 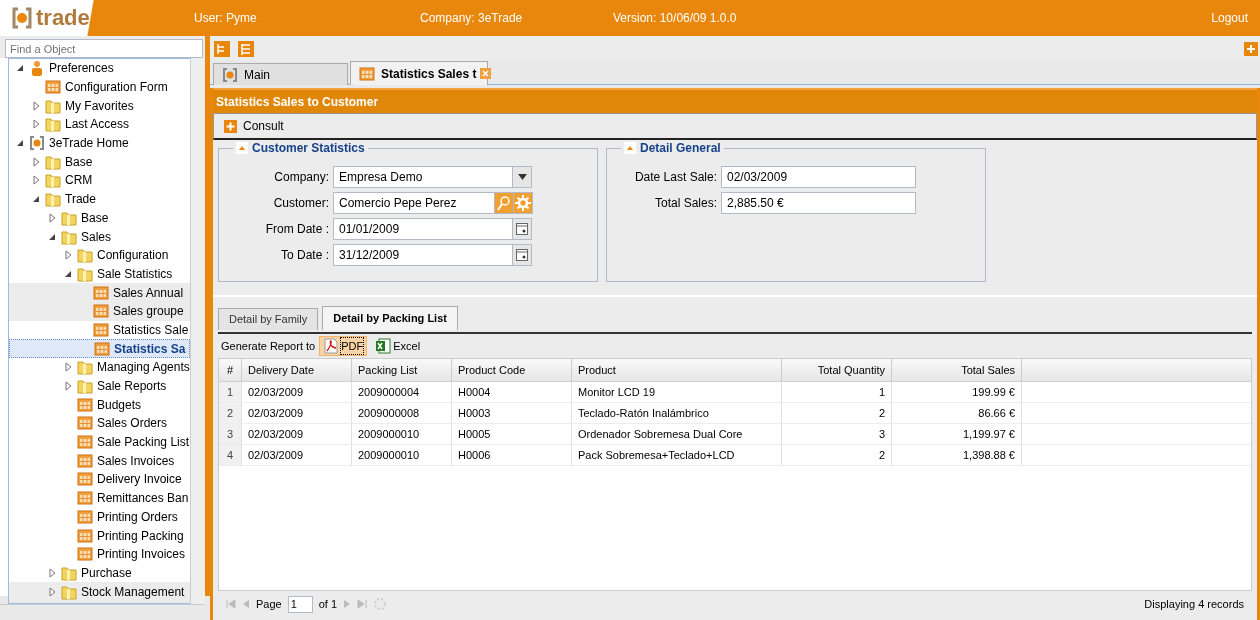 What do you see at coordinates (423, 255) in the screenshot?
I see `input-field: 31/12/2009` at bounding box center [423, 255].